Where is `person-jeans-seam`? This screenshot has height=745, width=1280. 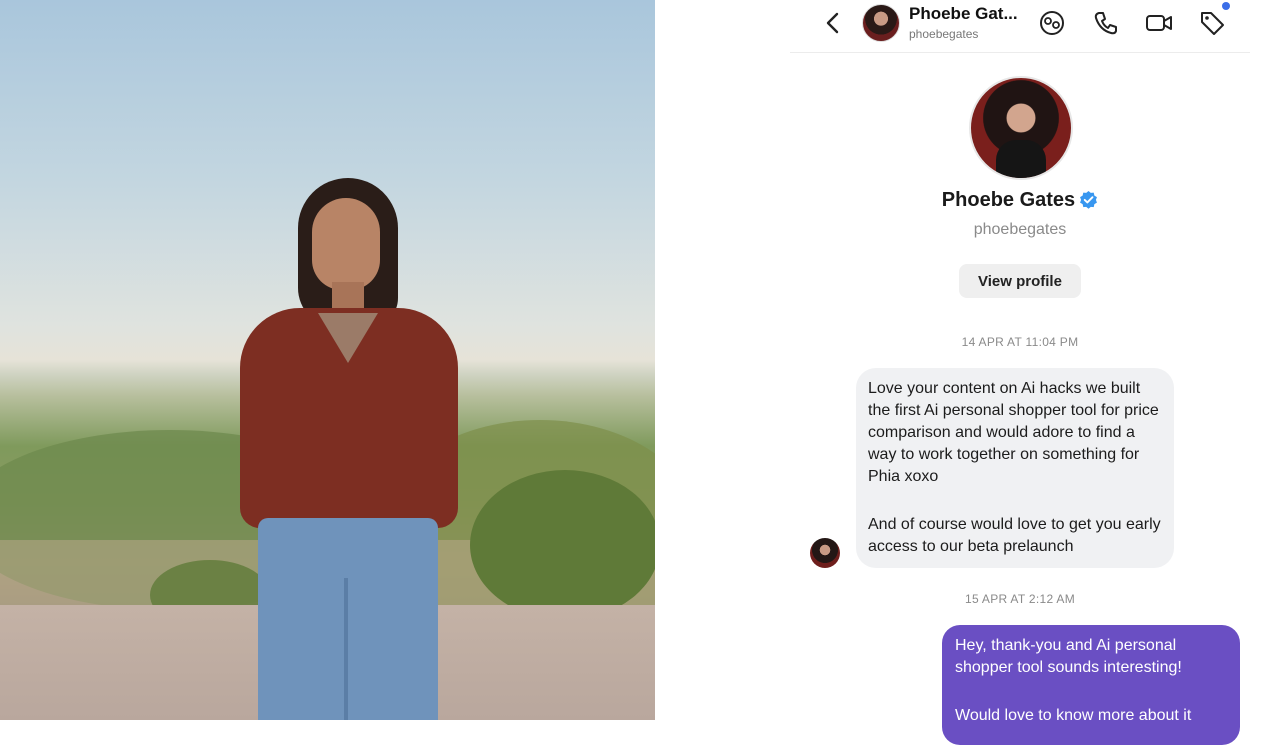 person-jeans-seam is located at coordinates (346, 649).